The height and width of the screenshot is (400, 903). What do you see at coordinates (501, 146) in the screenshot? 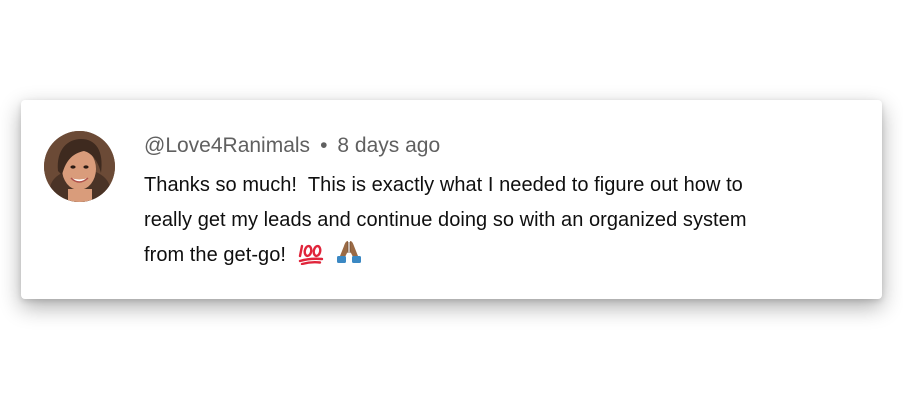
I see `comment-header: @Love4Ranimals • 8 days ago` at bounding box center [501, 146].